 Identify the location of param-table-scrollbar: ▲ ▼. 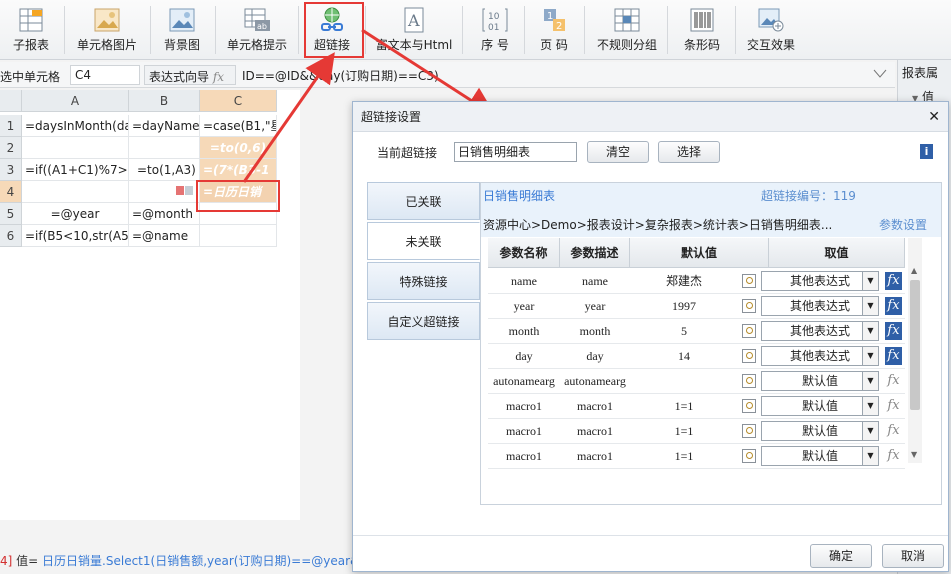
(915, 350).